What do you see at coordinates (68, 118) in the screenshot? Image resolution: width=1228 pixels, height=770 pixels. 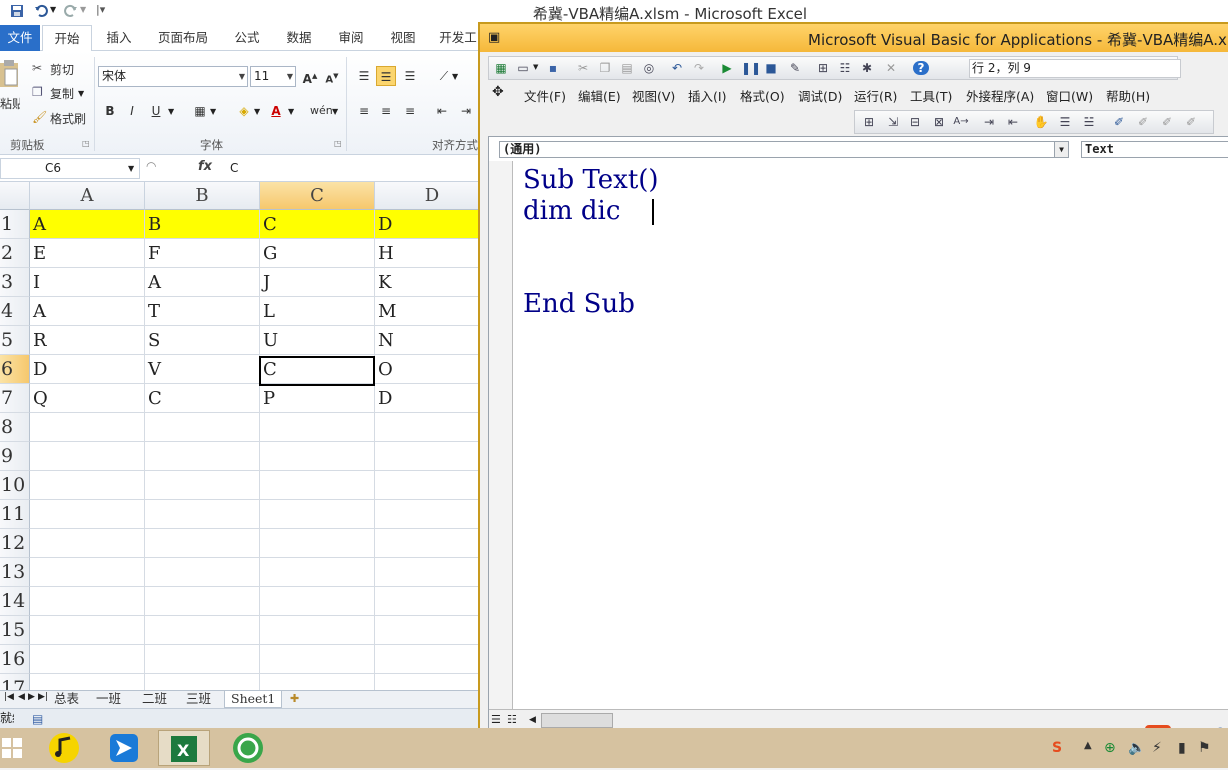 I see `format-painter-button: 格式刷` at bounding box center [68, 118].